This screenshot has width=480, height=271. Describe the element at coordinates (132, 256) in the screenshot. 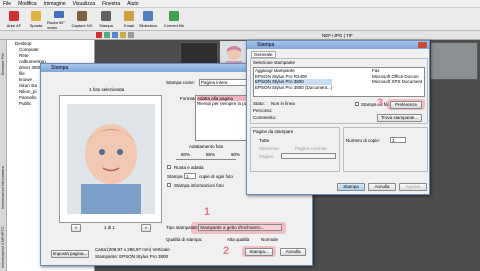

I see `printer-info: Stampante: EPSON Stylus Pro 3800` at that location.